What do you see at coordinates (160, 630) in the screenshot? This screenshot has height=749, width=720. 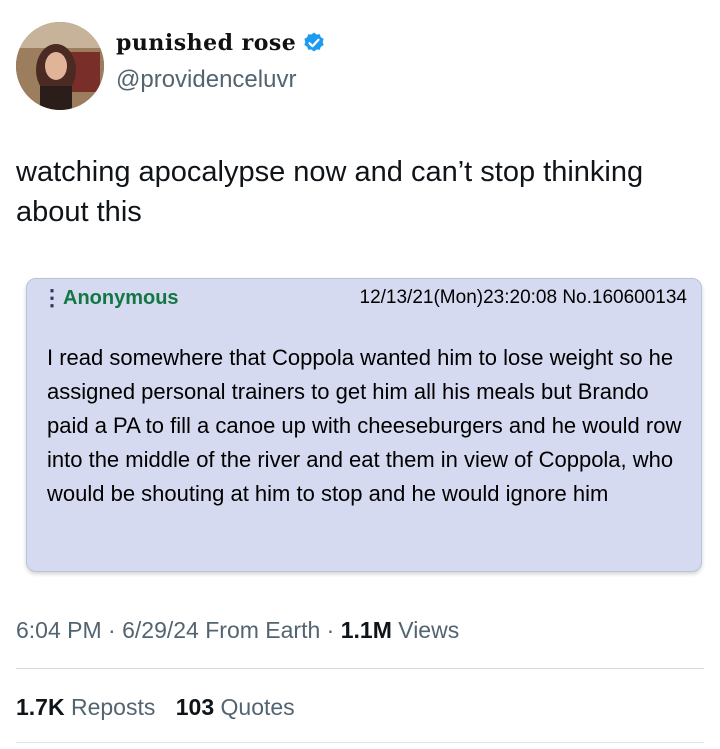 I see `date: 6/29/24` at bounding box center [160, 630].